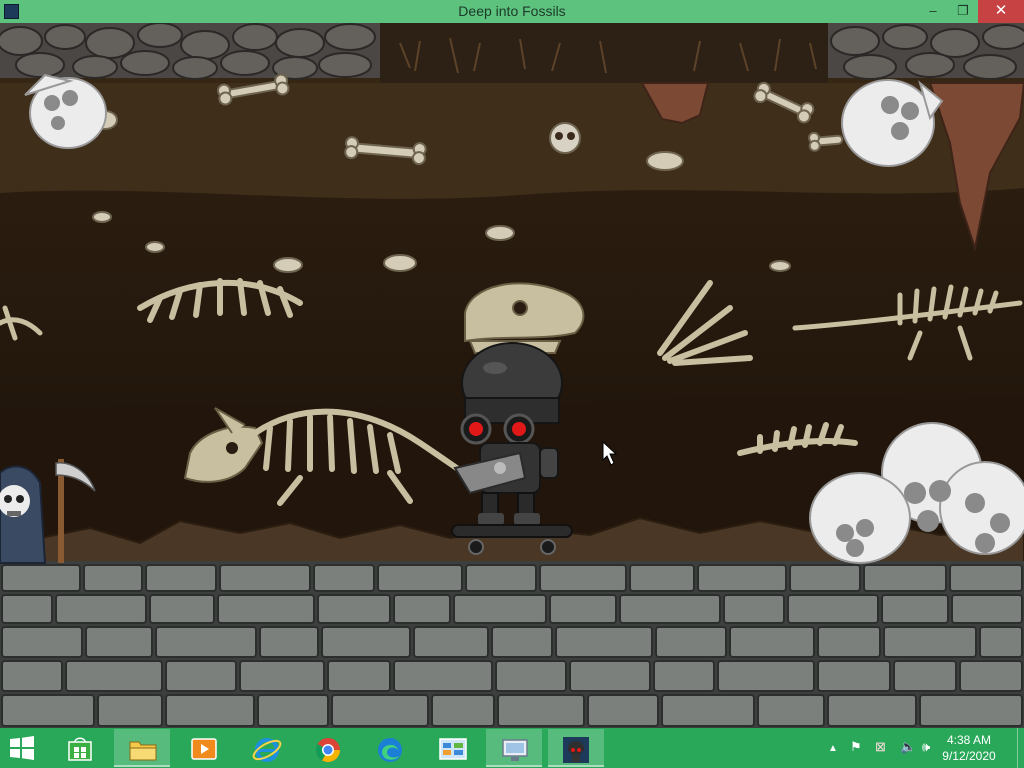 Image resolution: width=1024 pixels, height=768 pixels. Describe the element at coordinates (565, 138) in the screenshot. I see `small-skull-decor` at that location.